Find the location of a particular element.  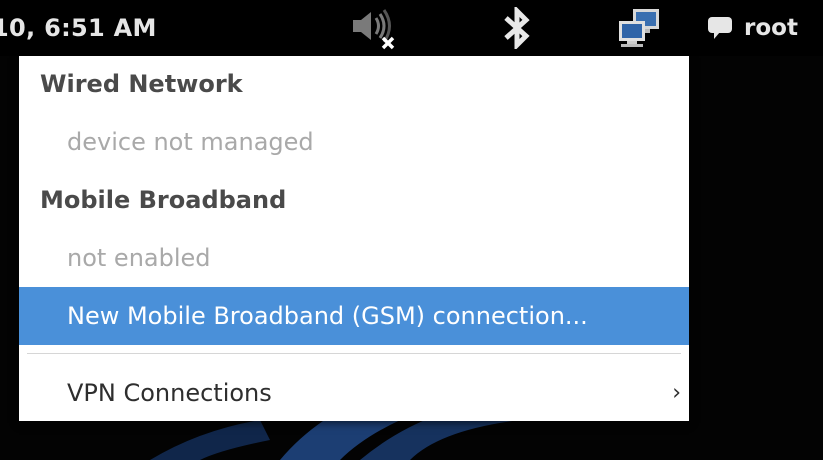

network-wired-icon is located at coordinates (639, 28).